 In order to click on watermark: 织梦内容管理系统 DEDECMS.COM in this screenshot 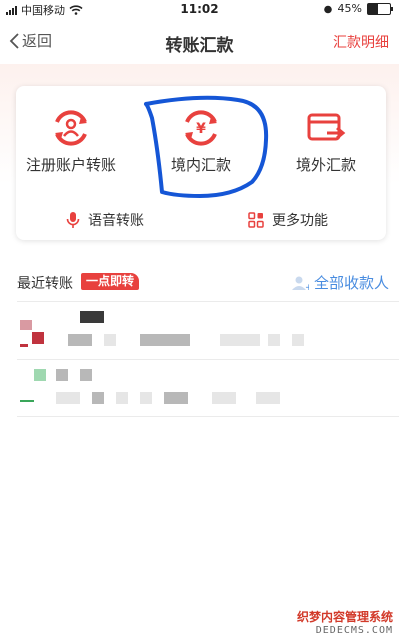, I will do `click(345, 622)`.